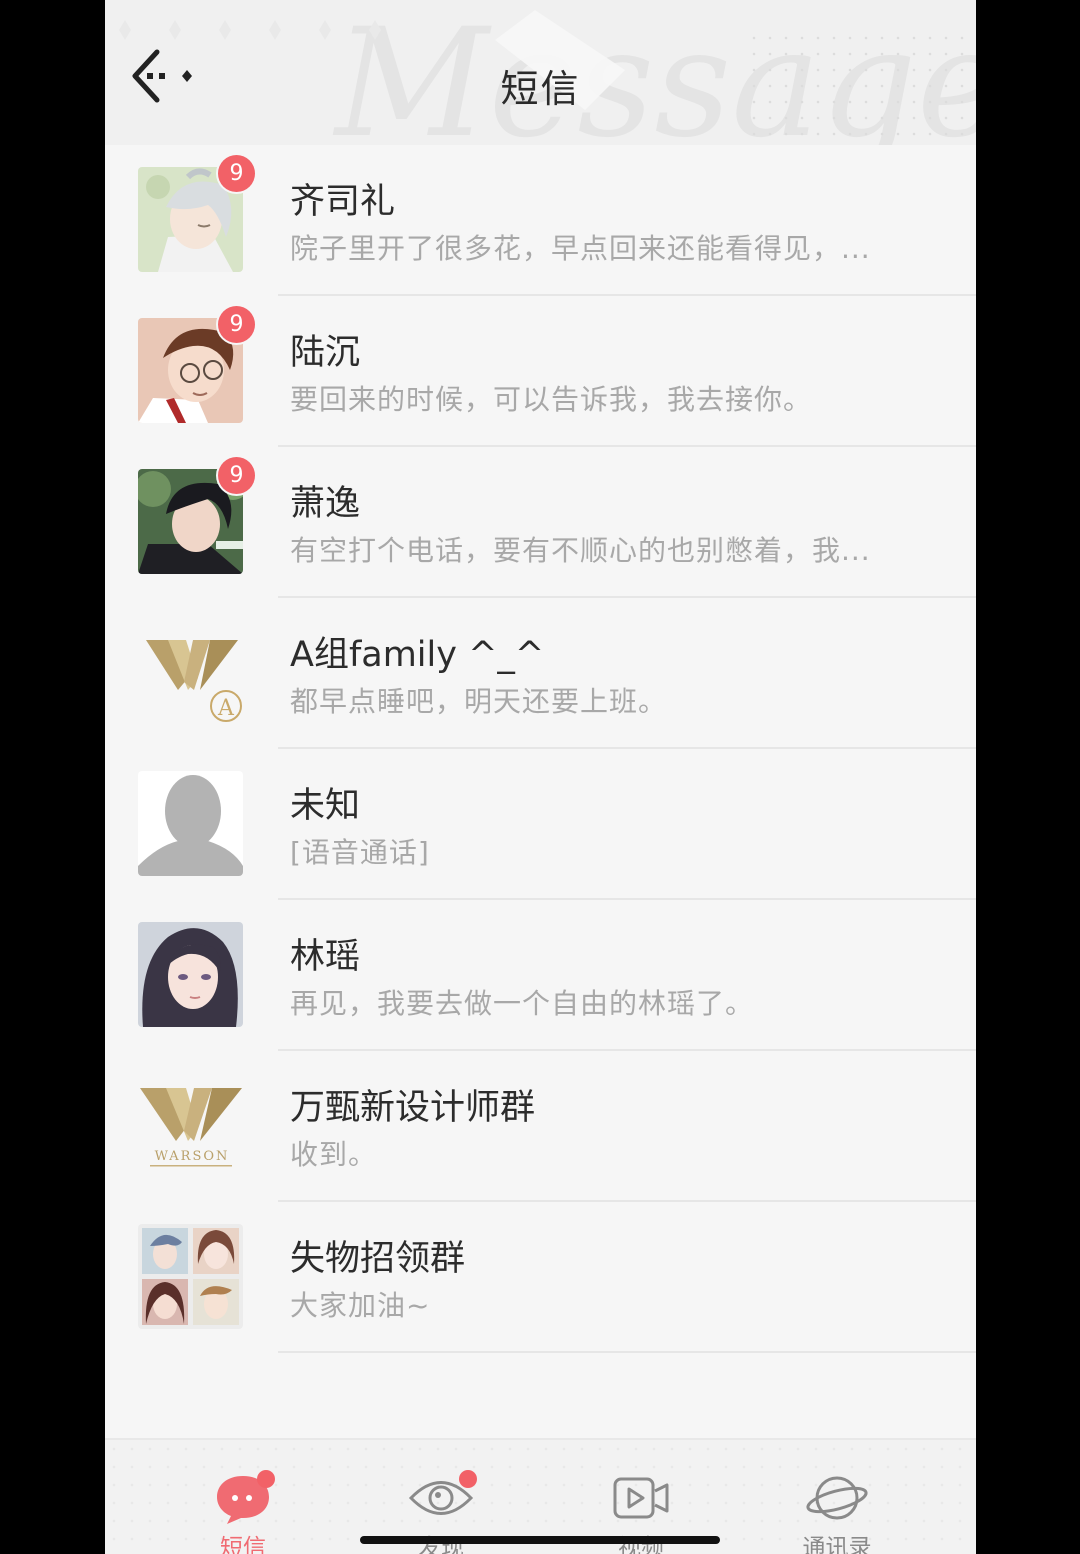  Describe the element at coordinates (540, 89) in the screenshot. I see `page-title: 短信` at that location.